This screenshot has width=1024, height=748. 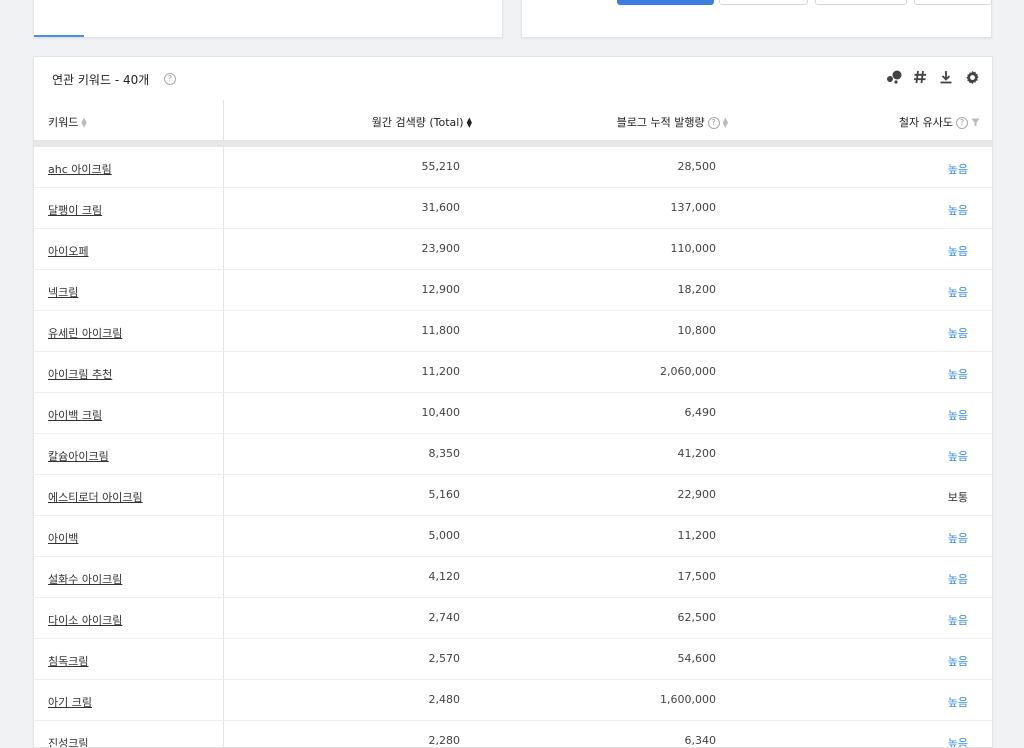 What do you see at coordinates (697, 494) in the screenshot?
I see `blog-posts-value: 22,900` at bounding box center [697, 494].